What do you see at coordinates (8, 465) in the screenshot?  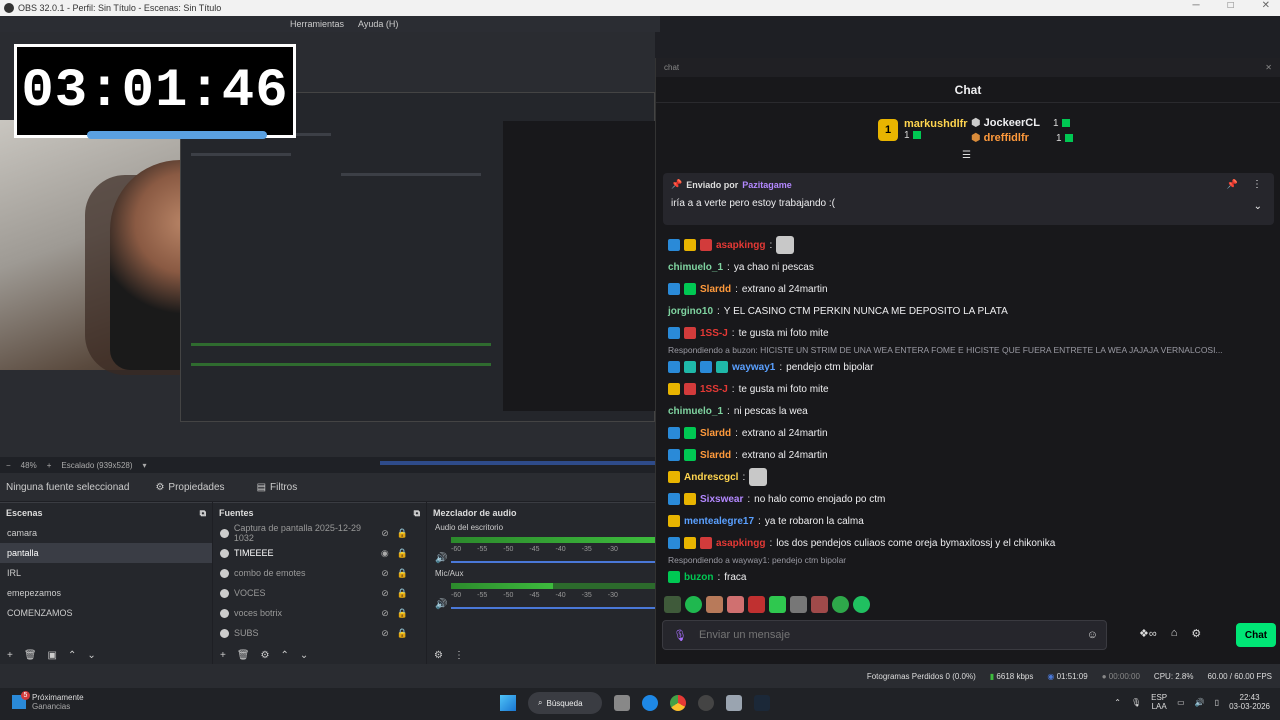 I see `zoom-minus: −` at bounding box center [8, 465].